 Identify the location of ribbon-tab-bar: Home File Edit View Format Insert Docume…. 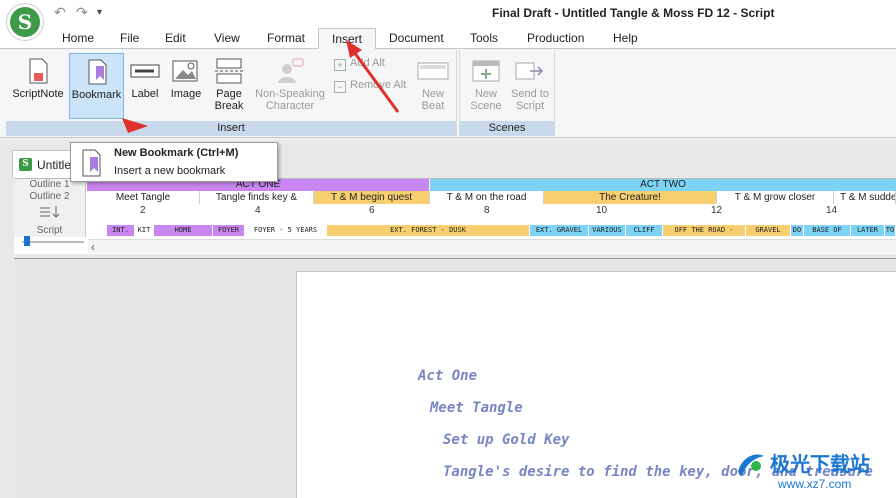
(448, 39).